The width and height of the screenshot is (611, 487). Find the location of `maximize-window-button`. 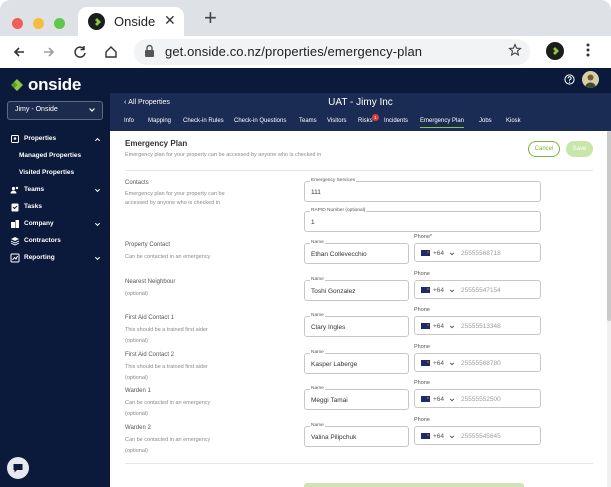

maximize-window-button is located at coordinates (59, 23).